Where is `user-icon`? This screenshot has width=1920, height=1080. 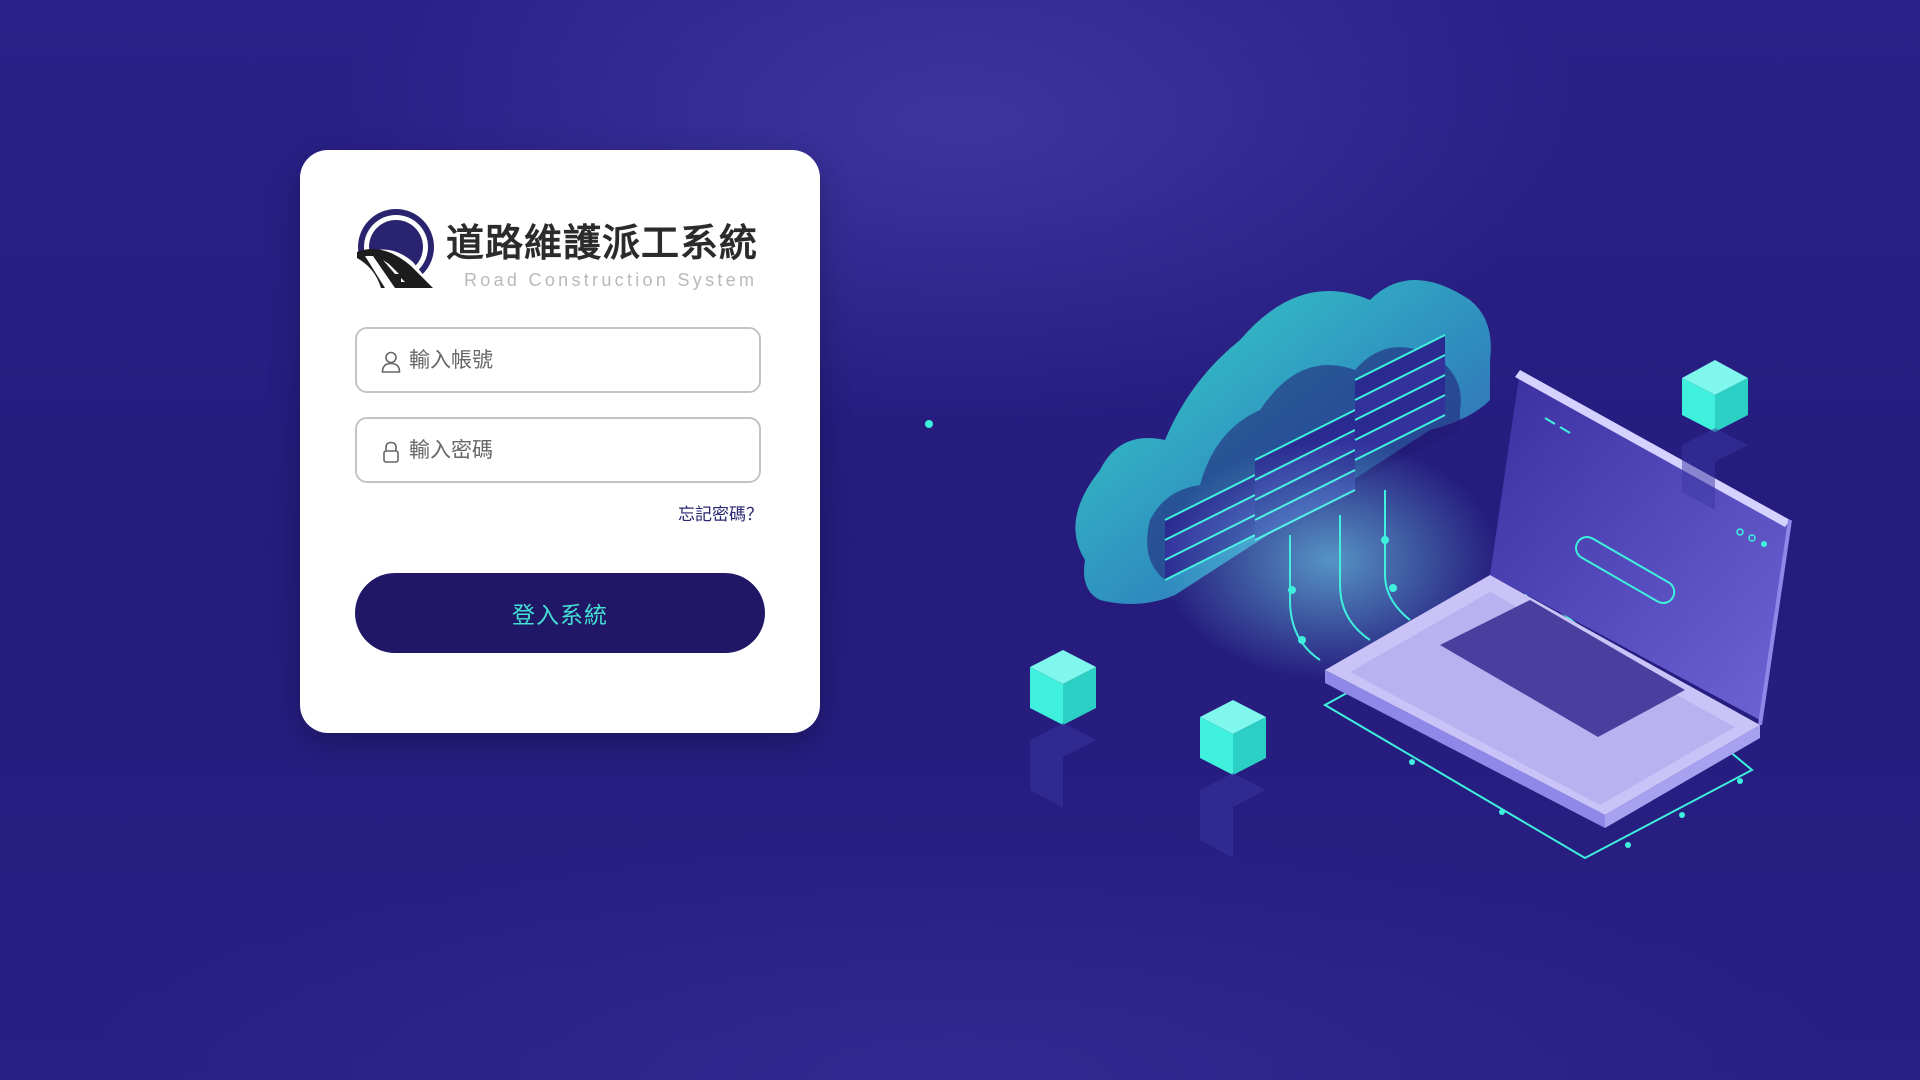 user-icon is located at coordinates (391, 362).